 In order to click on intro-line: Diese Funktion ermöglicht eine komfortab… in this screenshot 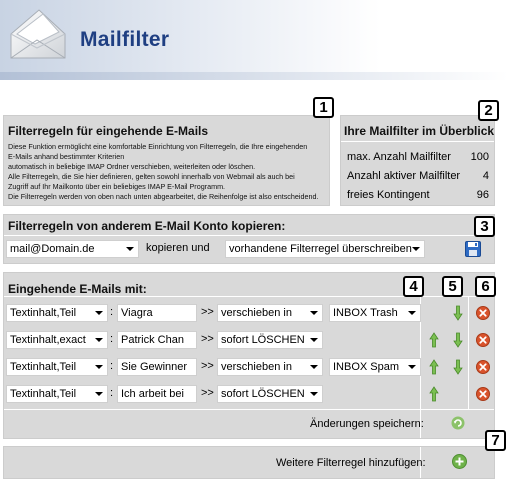, I will do `click(158, 146)`.